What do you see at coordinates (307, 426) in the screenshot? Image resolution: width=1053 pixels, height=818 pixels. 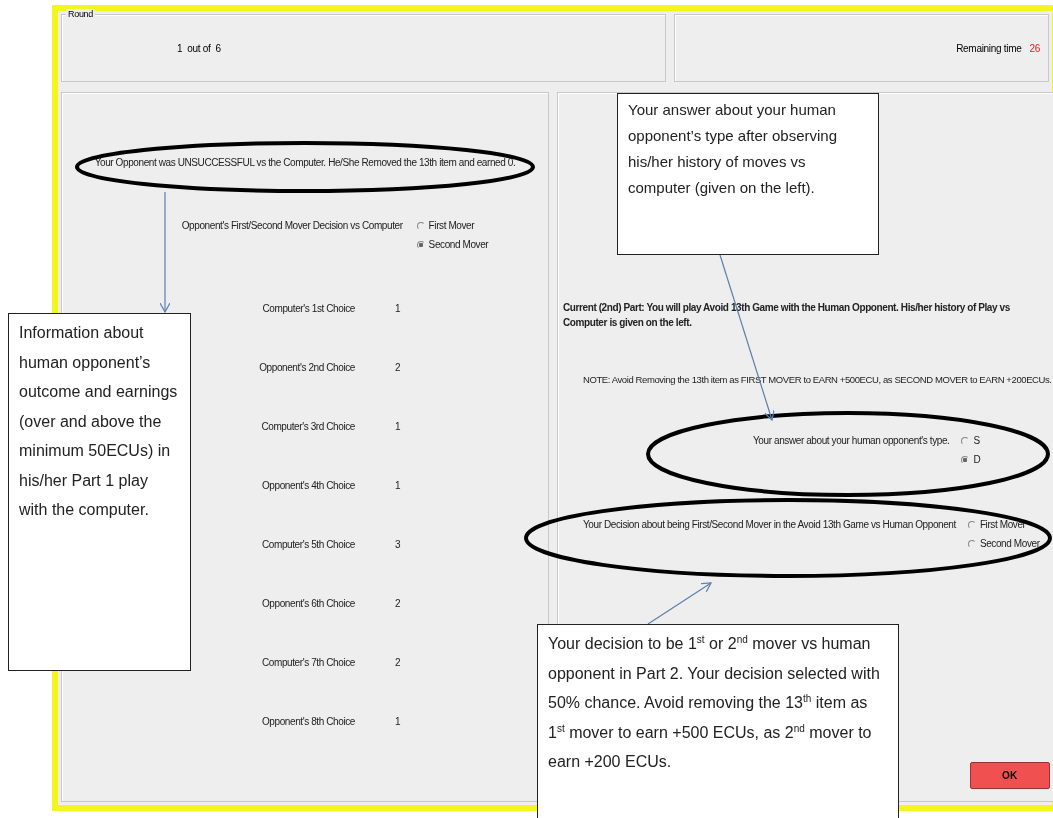 I see `choice-label: Computer's 3rd Choice` at bounding box center [307, 426].